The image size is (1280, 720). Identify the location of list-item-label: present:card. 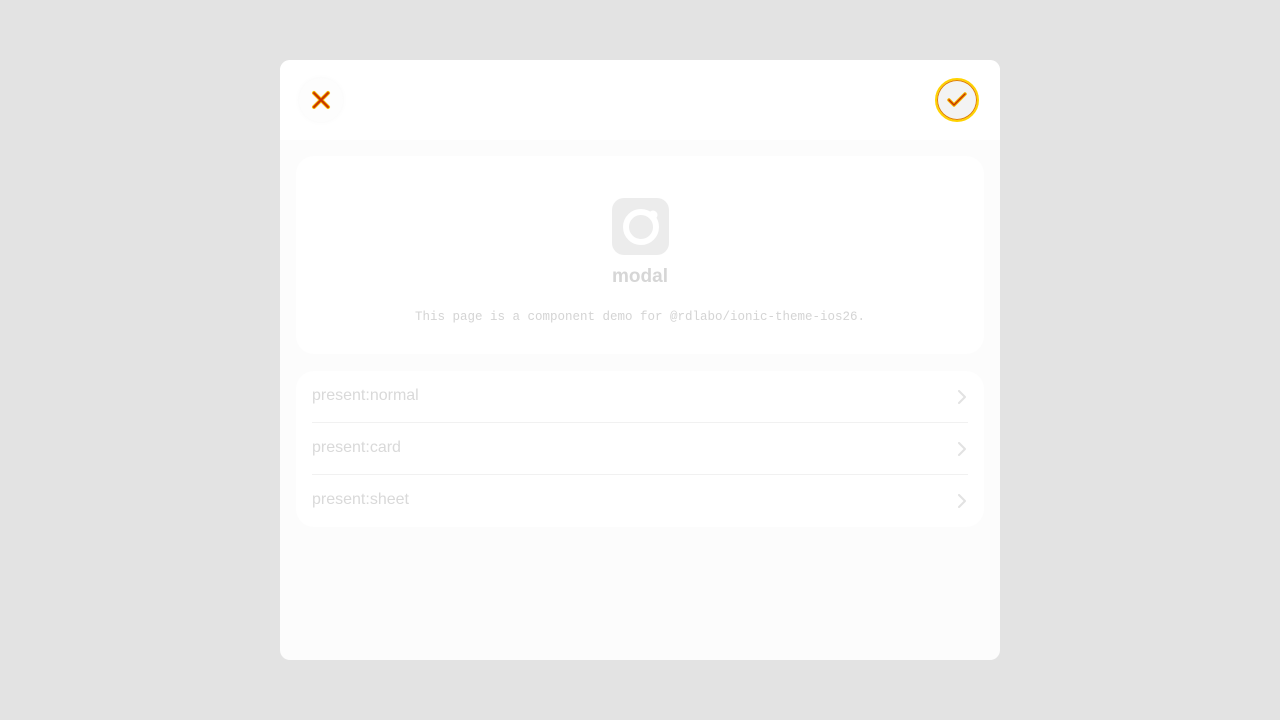
(356, 447).